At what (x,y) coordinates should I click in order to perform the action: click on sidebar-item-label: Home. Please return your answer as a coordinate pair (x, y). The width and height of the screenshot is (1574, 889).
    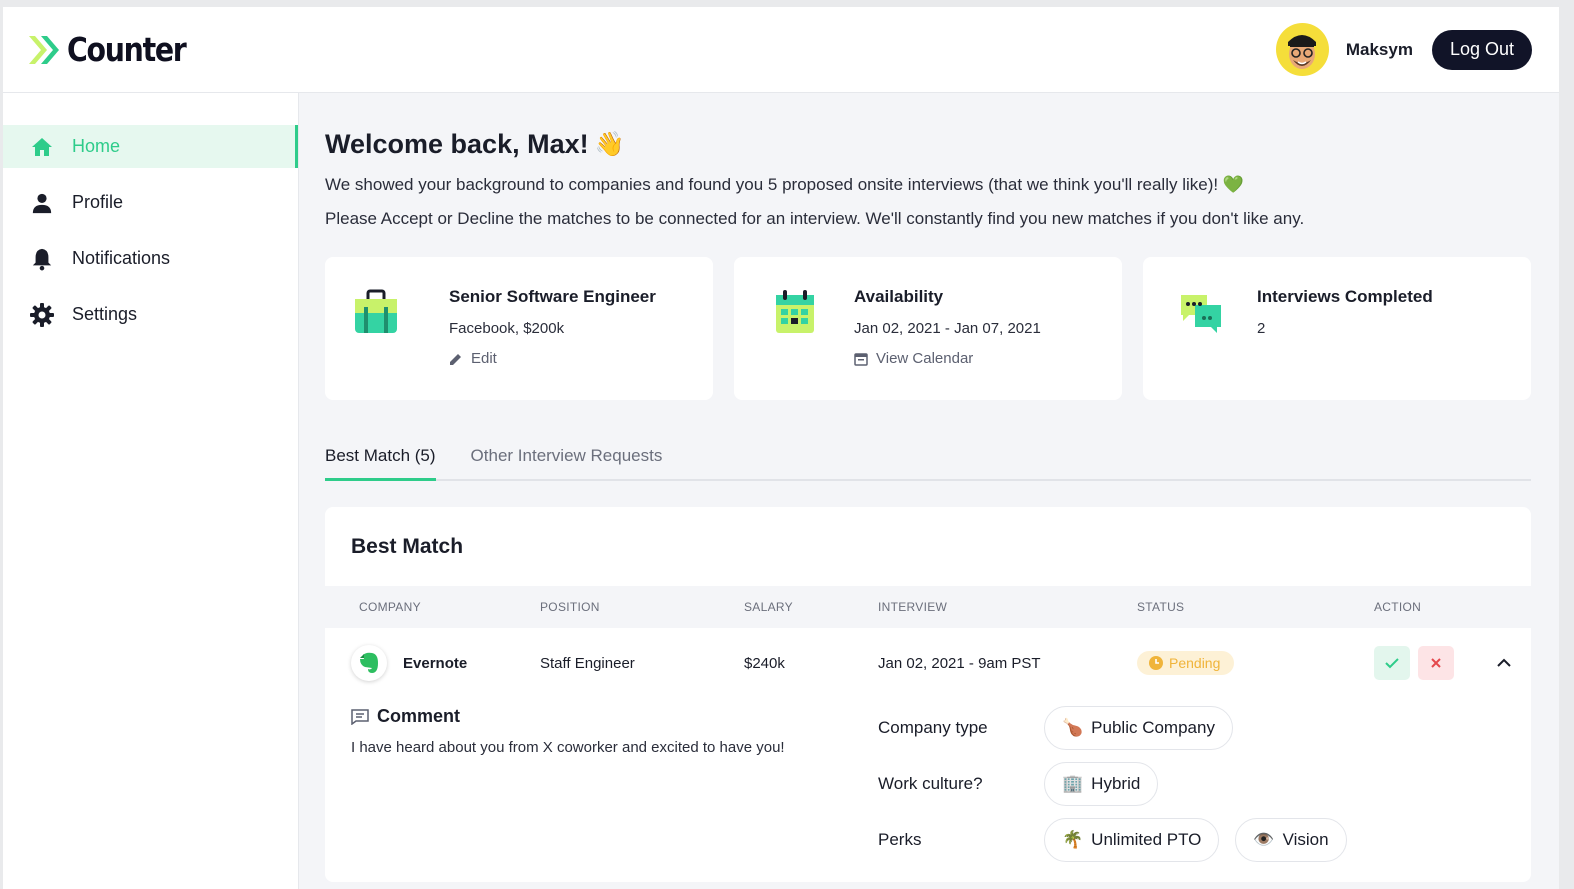
    Looking at the image, I should click on (96, 146).